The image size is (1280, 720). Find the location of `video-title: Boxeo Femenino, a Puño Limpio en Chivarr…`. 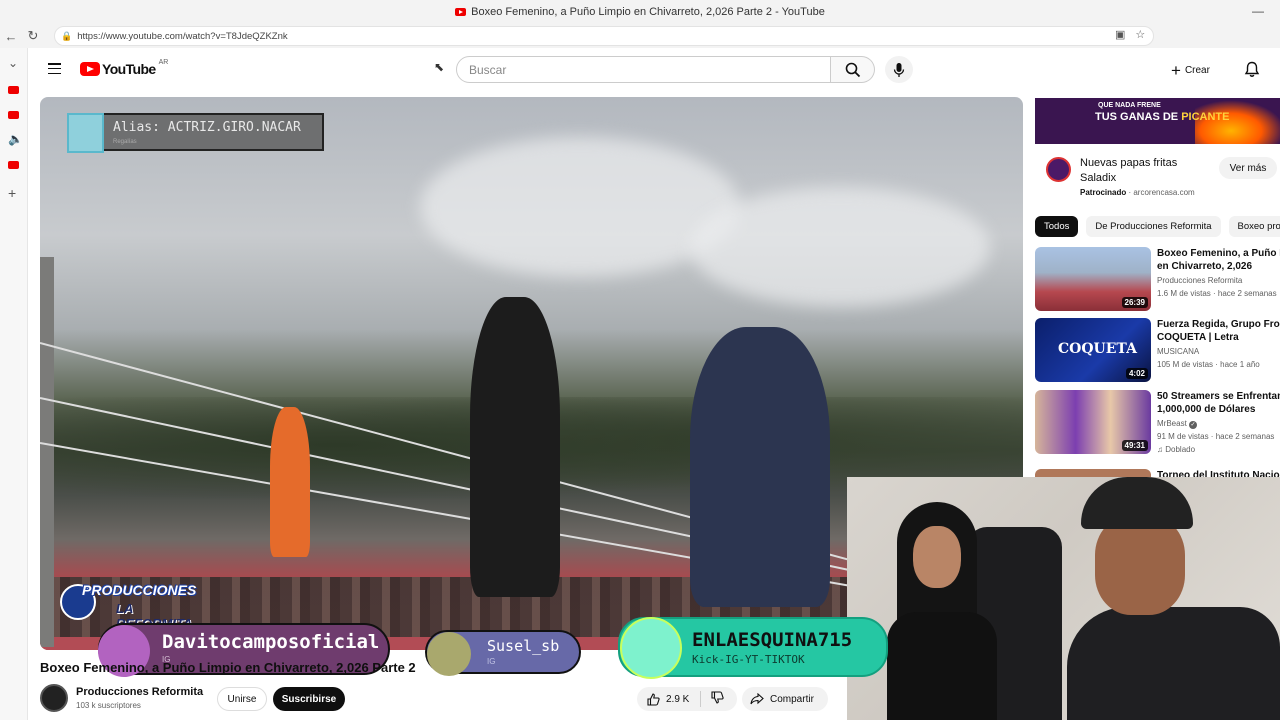

video-title: Boxeo Femenino, a Puño Limpio en Chivarr… is located at coordinates (228, 667).